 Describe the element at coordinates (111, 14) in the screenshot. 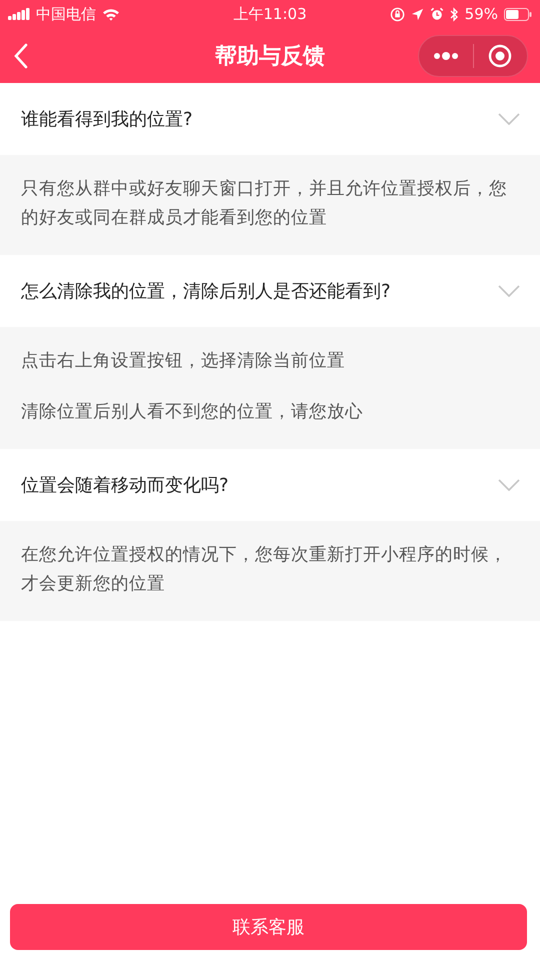

I see `wifi-icon` at that location.